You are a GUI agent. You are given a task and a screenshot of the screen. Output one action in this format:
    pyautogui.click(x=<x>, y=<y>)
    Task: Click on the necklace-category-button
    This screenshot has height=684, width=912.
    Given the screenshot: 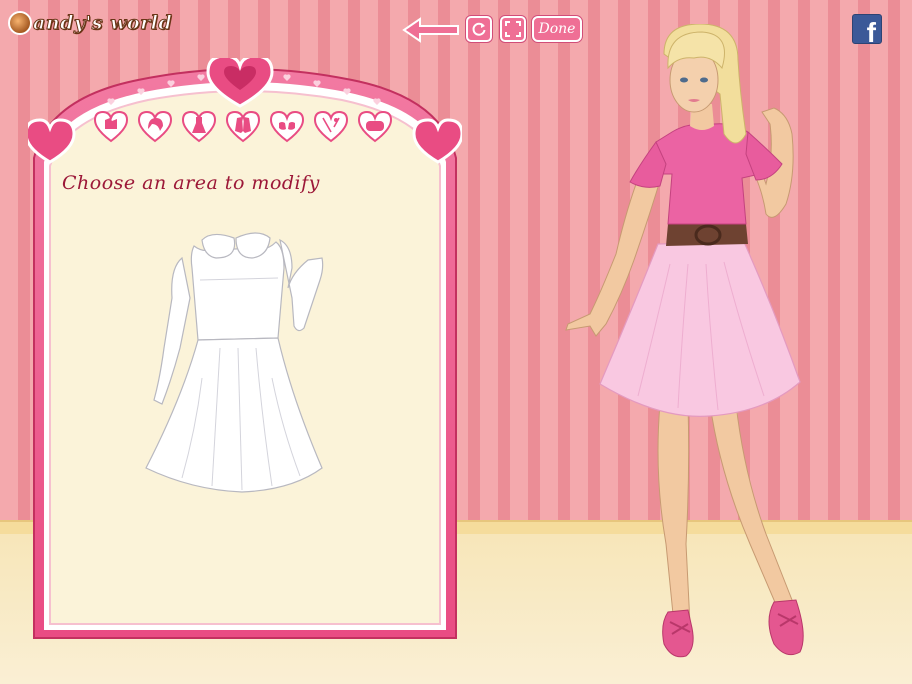 What is the action you would take?
    pyautogui.click(x=331, y=126)
    